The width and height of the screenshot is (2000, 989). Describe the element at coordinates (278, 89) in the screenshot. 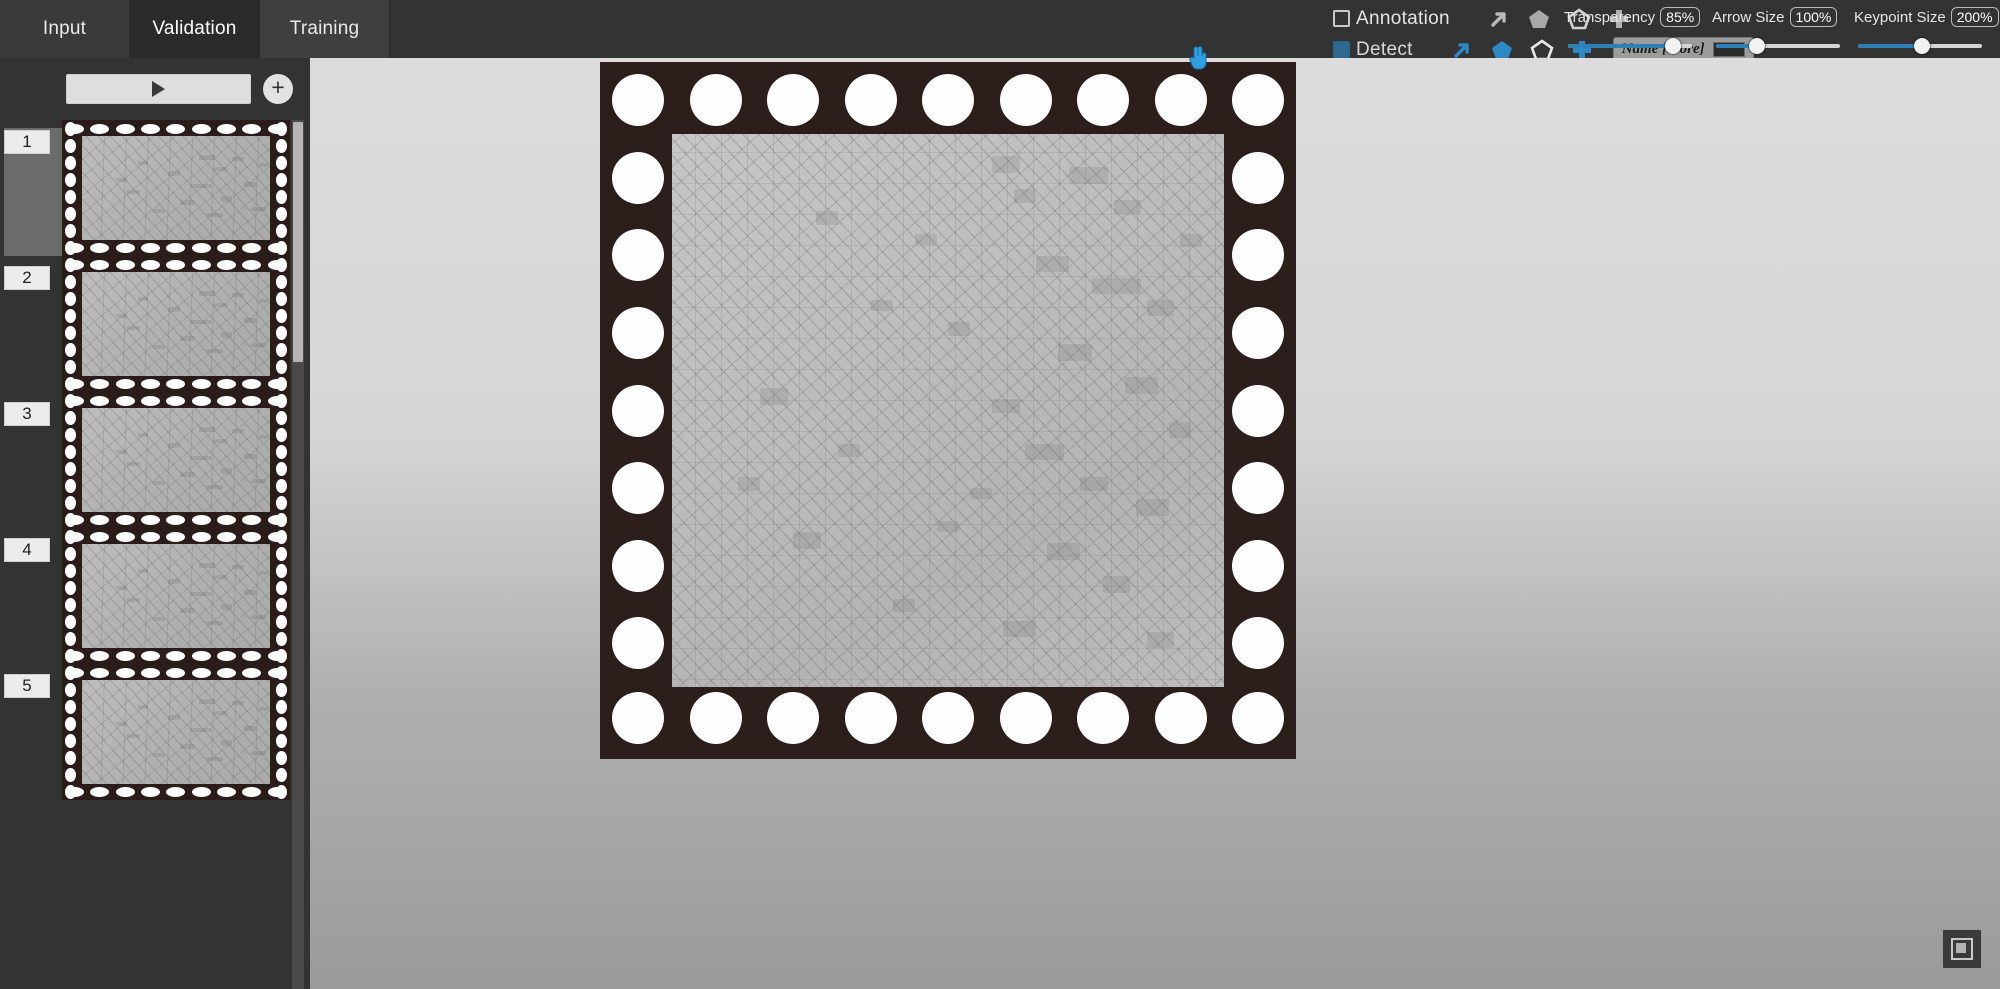

I see `add-frame-button: +` at that location.